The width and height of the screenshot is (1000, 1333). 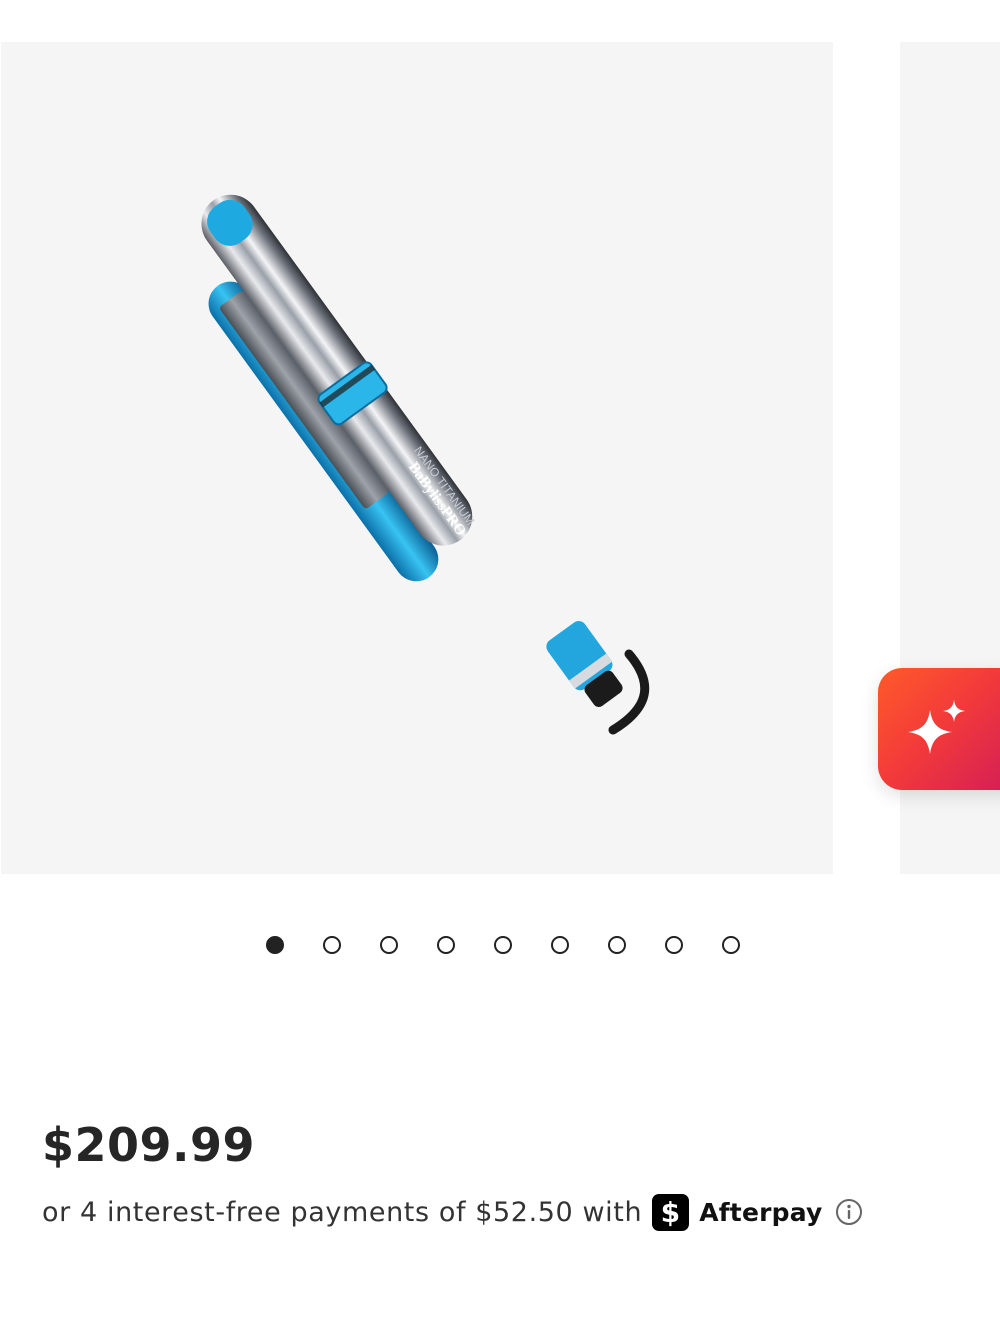 I want to click on afterpay-logo-icon: $, so click(x=671, y=1212).